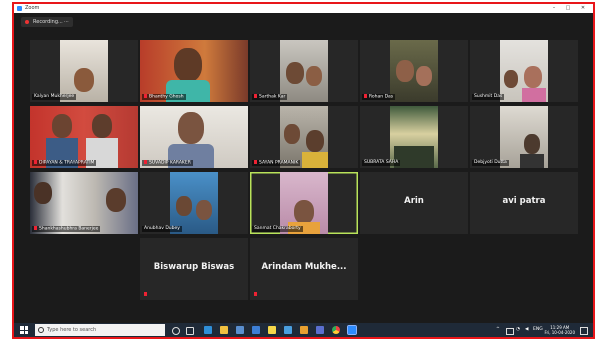  What do you see at coordinates (224, 330) in the screenshot?
I see `file-explorer-icon` at bounding box center [224, 330].